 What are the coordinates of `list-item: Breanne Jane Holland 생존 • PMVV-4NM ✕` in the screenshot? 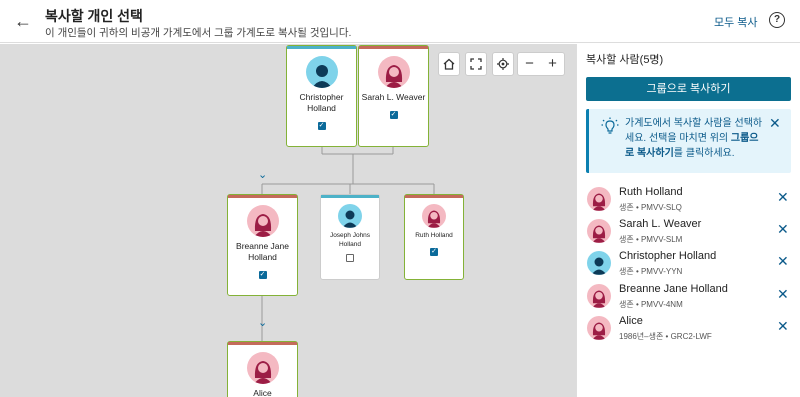 It's located at (690, 297).